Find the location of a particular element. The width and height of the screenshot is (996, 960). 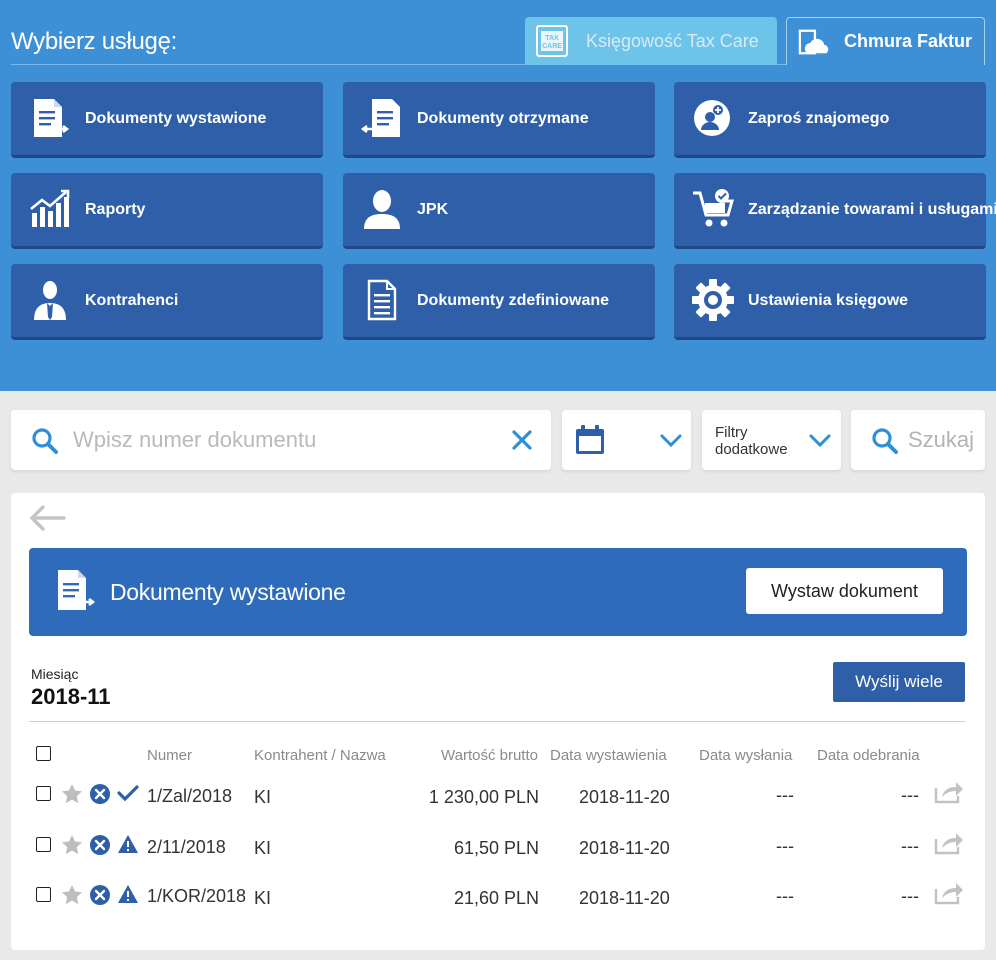

row-gross: 61,50 PLN is located at coordinates (496, 848).